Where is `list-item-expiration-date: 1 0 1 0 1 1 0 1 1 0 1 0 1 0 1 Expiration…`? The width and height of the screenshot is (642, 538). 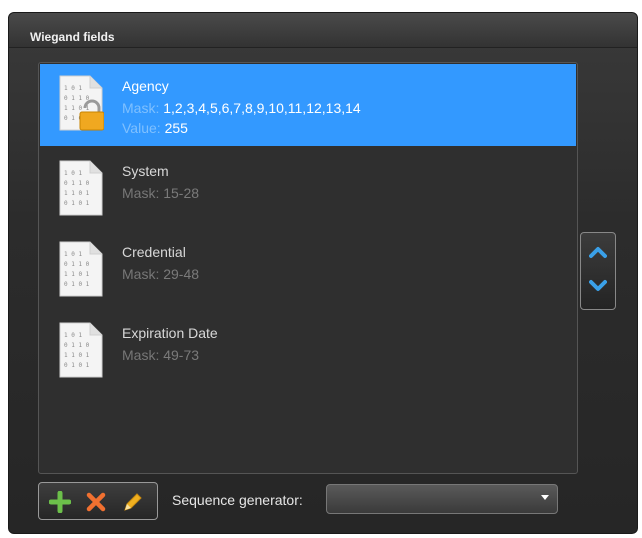 list-item-expiration-date: 1 0 1 0 1 1 0 1 1 0 1 0 1 0 1 Expiration… is located at coordinates (308, 352).